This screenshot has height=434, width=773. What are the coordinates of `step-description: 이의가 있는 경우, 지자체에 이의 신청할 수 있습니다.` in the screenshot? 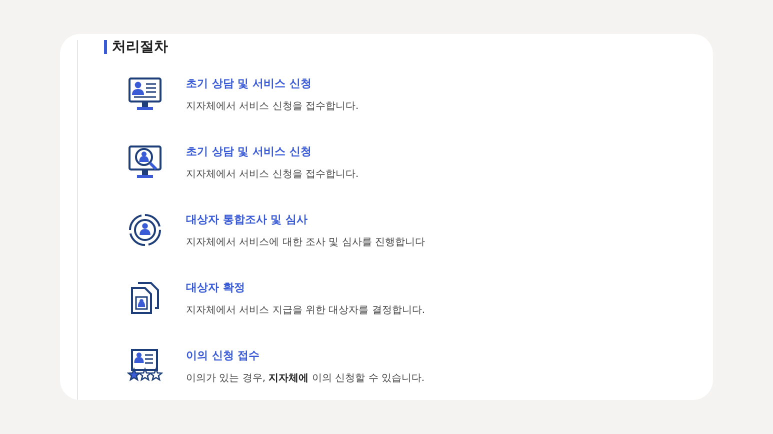 It's located at (305, 378).